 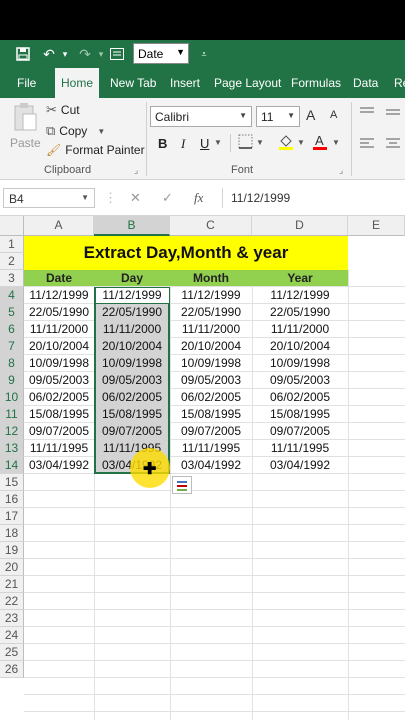 What do you see at coordinates (316, 83) in the screenshot?
I see `tab-formulas: Formulas` at bounding box center [316, 83].